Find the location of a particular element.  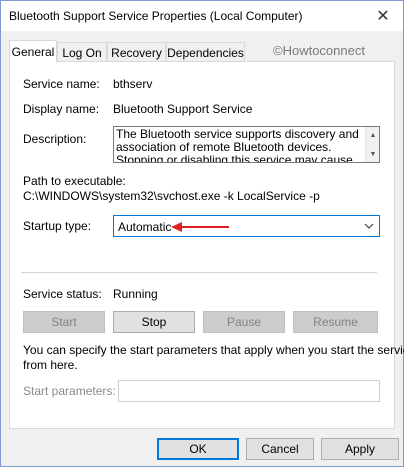

tab-label: Recovery is located at coordinates (136, 52).